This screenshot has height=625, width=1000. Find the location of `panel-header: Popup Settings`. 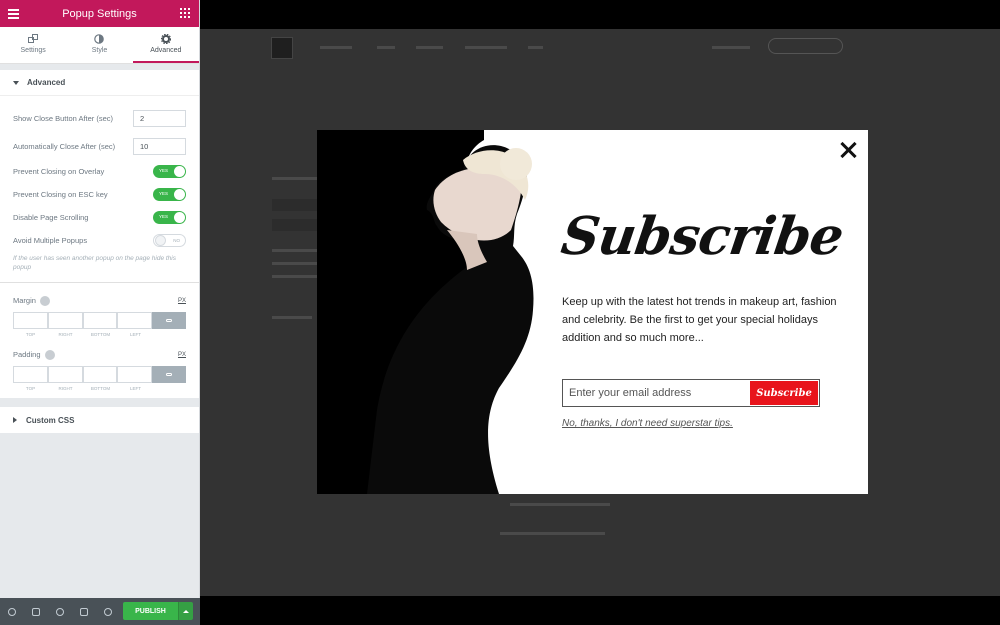

panel-header: Popup Settings is located at coordinates (99, 13).